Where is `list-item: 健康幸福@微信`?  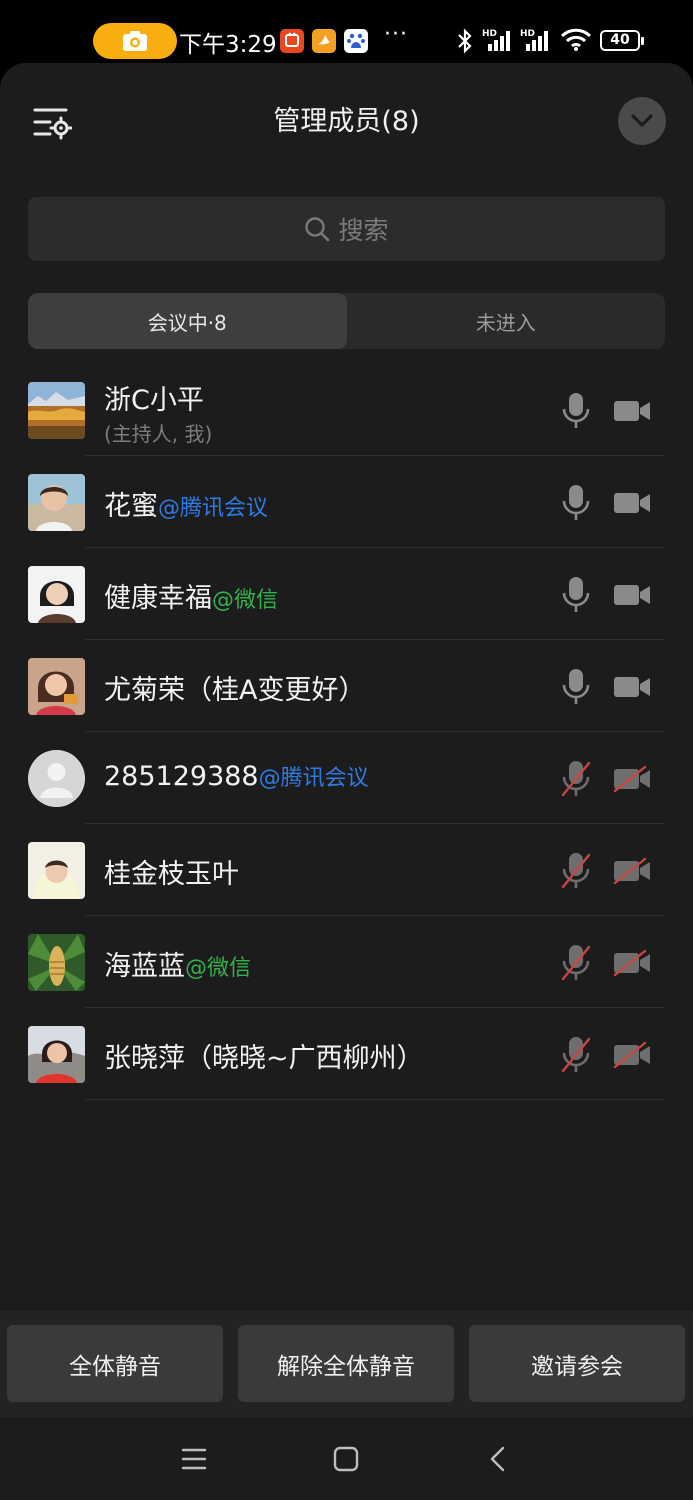 list-item: 健康幸福@微信 is located at coordinates (346, 594).